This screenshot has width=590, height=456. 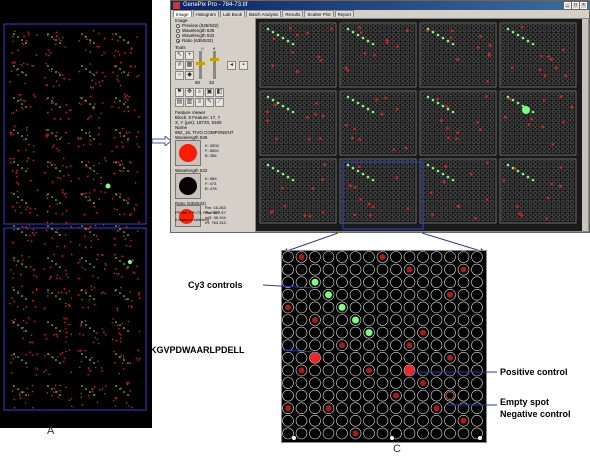 What do you see at coordinates (535, 414) in the screenshot?
I see `negative-control-label: Negative control` at bounding box center [535, 414].